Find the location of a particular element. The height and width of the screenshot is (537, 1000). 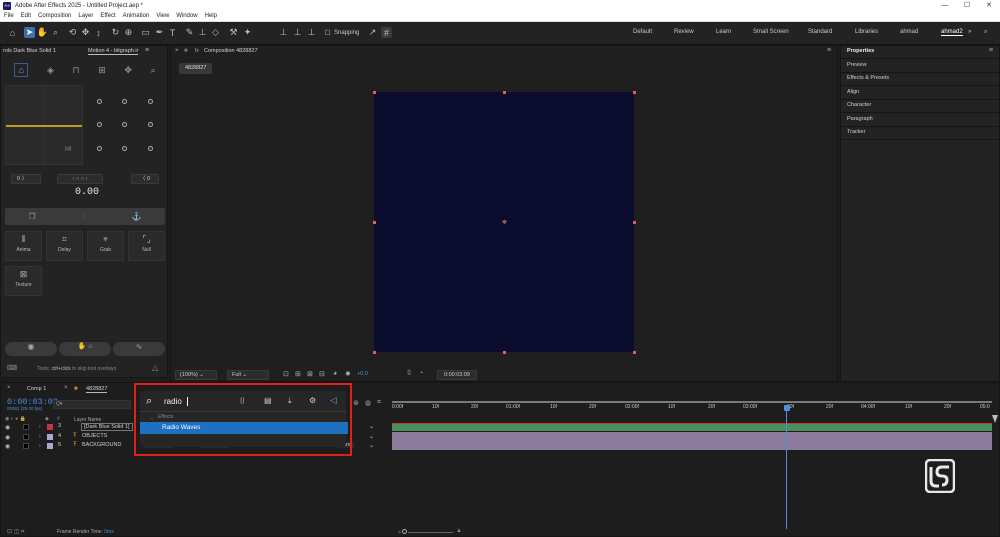

anchor-point-mc is located at coordinates (125, 125).